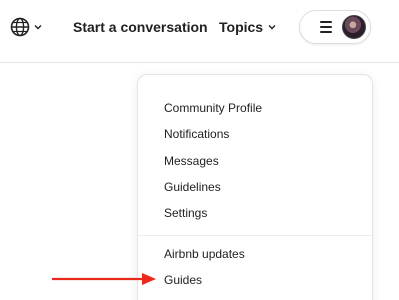 The width and height of the screenshot is (399, 300). I want to click on avatar, so click(354, 27).